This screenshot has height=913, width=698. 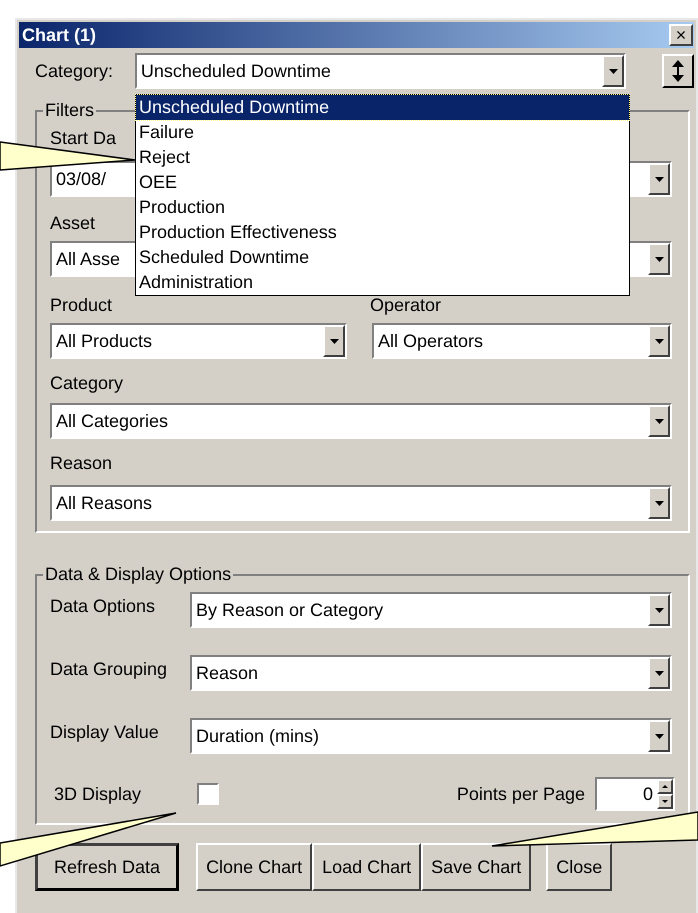 What do you see at coordinates (290, 610) in the screenshot?
I see `combo-value: By Reason or Category` at bounding box center [290, 610].